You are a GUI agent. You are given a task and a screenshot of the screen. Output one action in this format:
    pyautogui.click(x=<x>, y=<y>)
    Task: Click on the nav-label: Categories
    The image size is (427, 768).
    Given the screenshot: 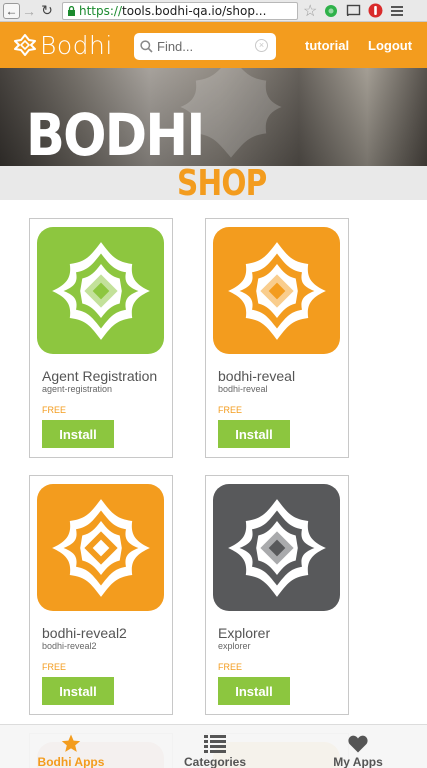 What is the action you would take?
    pyautogui.click(x=215, y=761)
    